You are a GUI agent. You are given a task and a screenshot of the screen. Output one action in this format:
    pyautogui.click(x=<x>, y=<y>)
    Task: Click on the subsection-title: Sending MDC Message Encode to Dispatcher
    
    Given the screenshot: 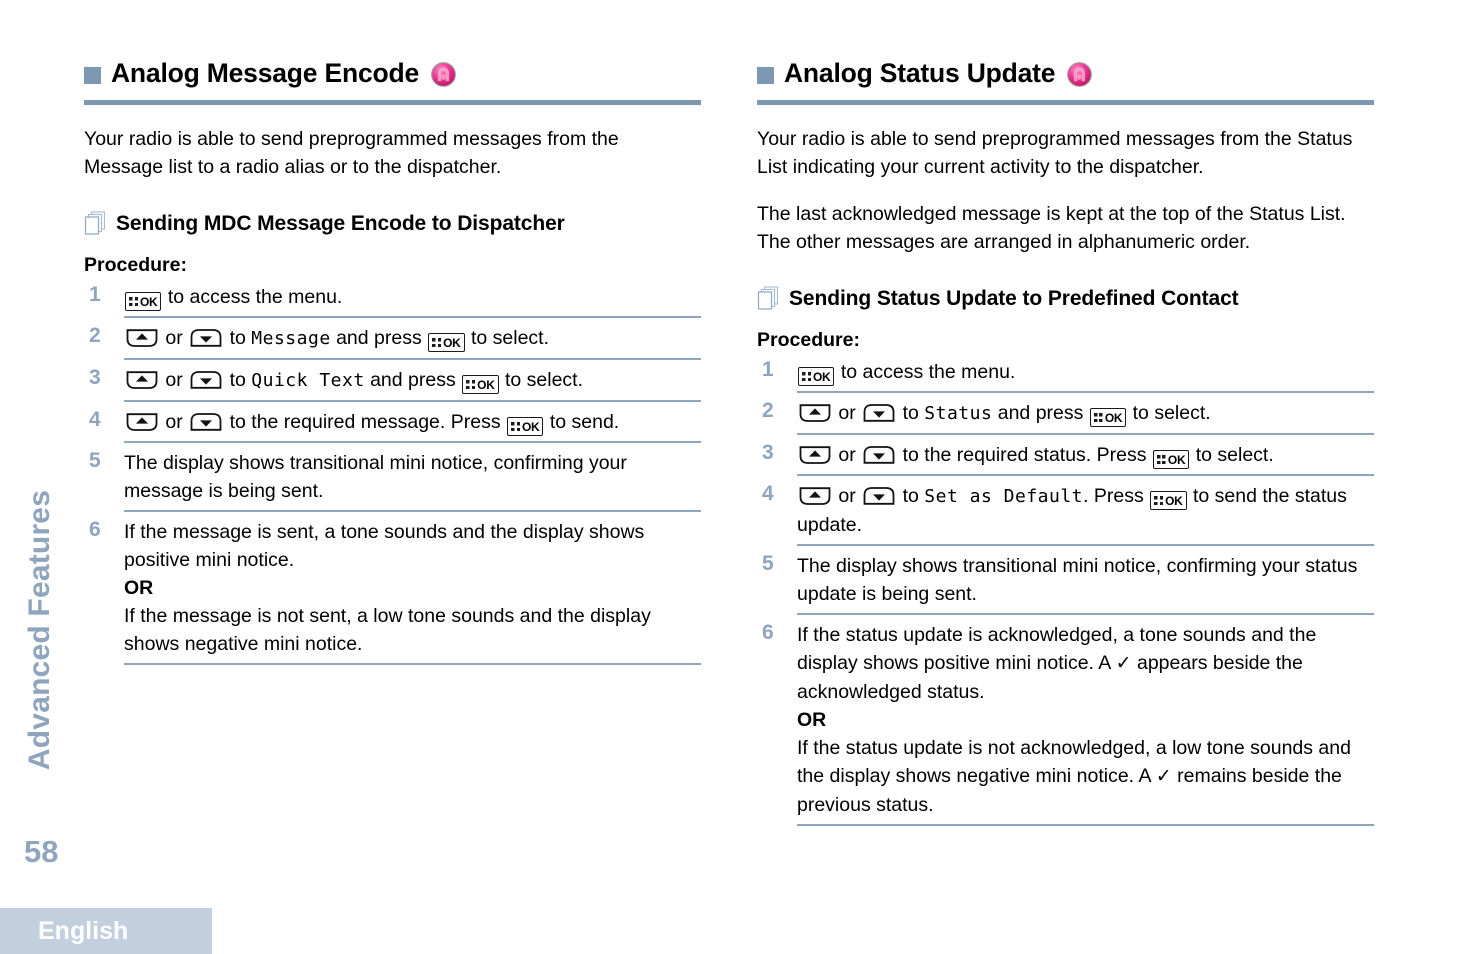 What is the action you would take?
    pyautogui.click(x=340, y=223)
    